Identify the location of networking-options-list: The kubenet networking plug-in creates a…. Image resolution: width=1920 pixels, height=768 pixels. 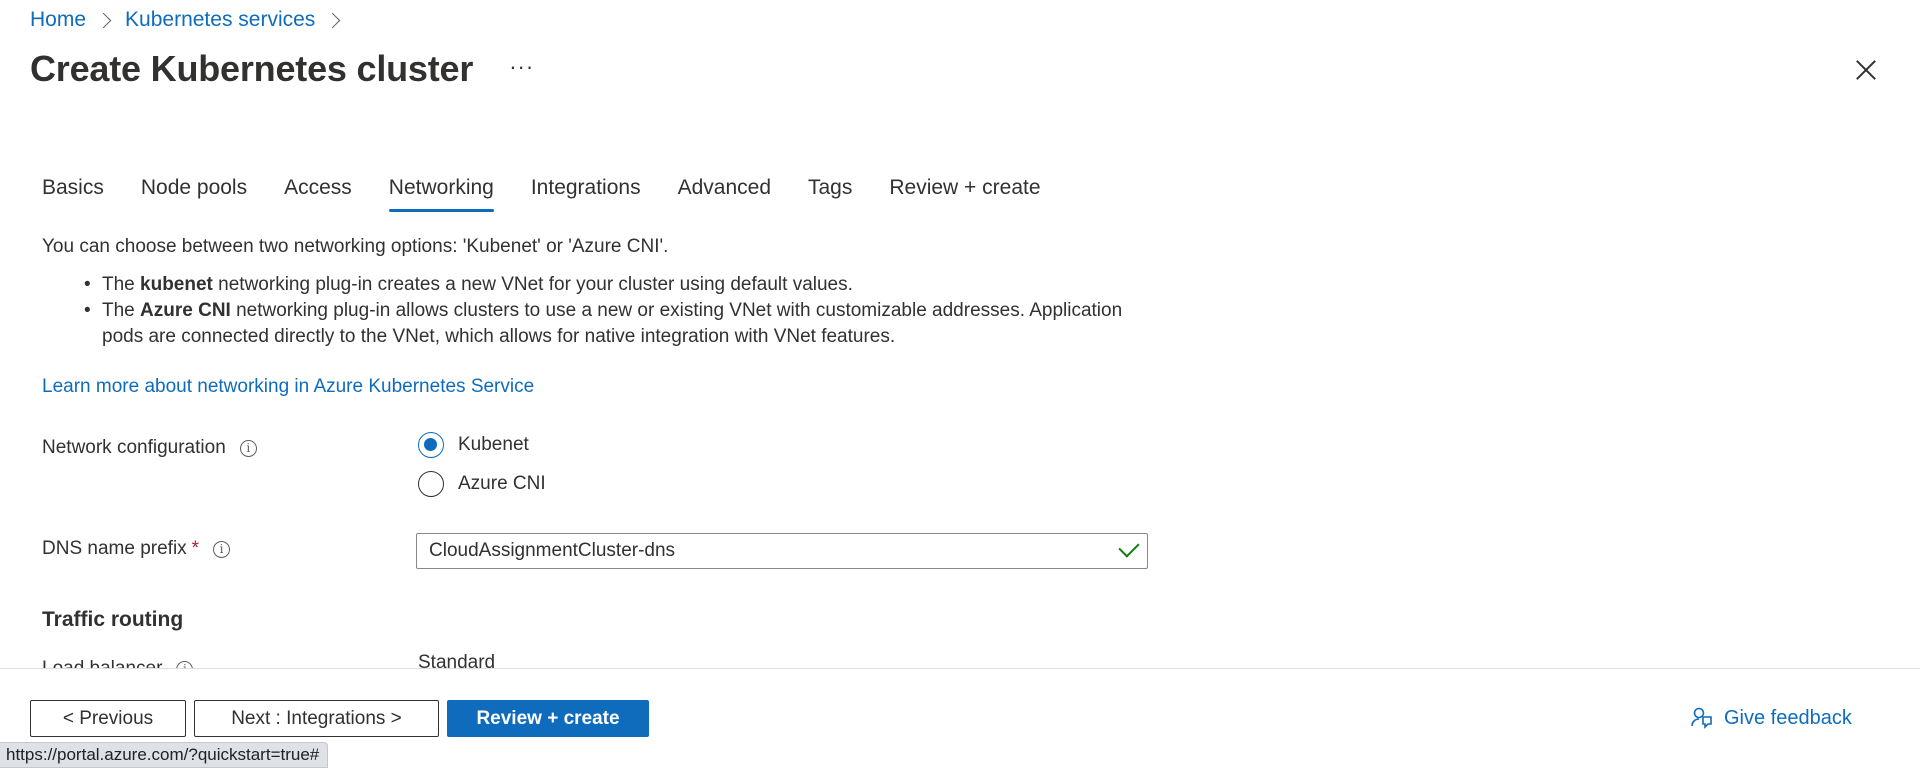
(613, 311).